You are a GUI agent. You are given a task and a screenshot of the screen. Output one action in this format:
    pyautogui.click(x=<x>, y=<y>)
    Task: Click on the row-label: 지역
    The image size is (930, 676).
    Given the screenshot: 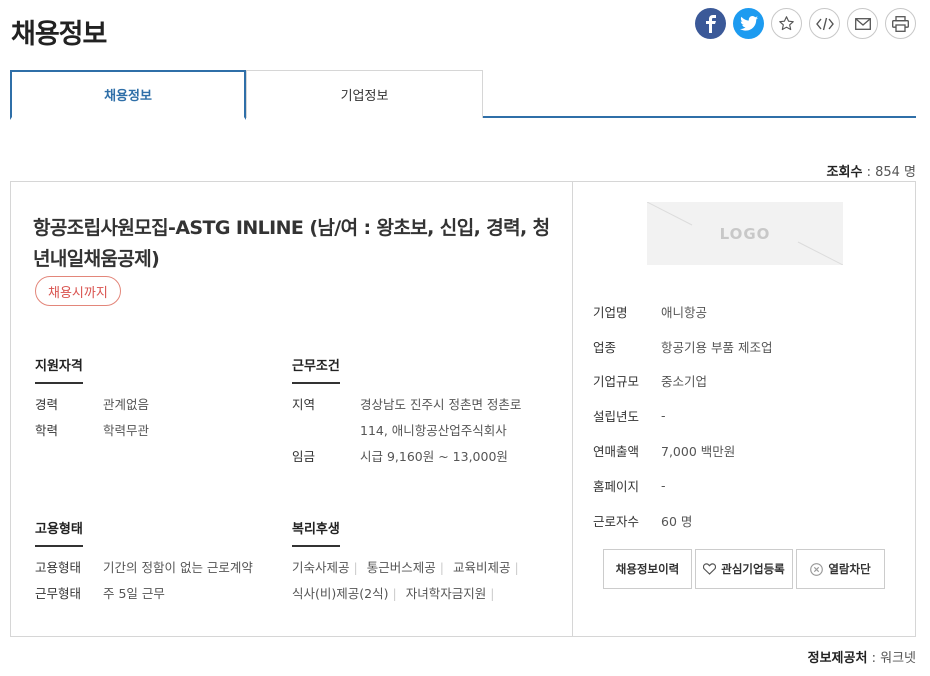 What is the action you would take?
    pyautogui.click(x=304, y=404)
    